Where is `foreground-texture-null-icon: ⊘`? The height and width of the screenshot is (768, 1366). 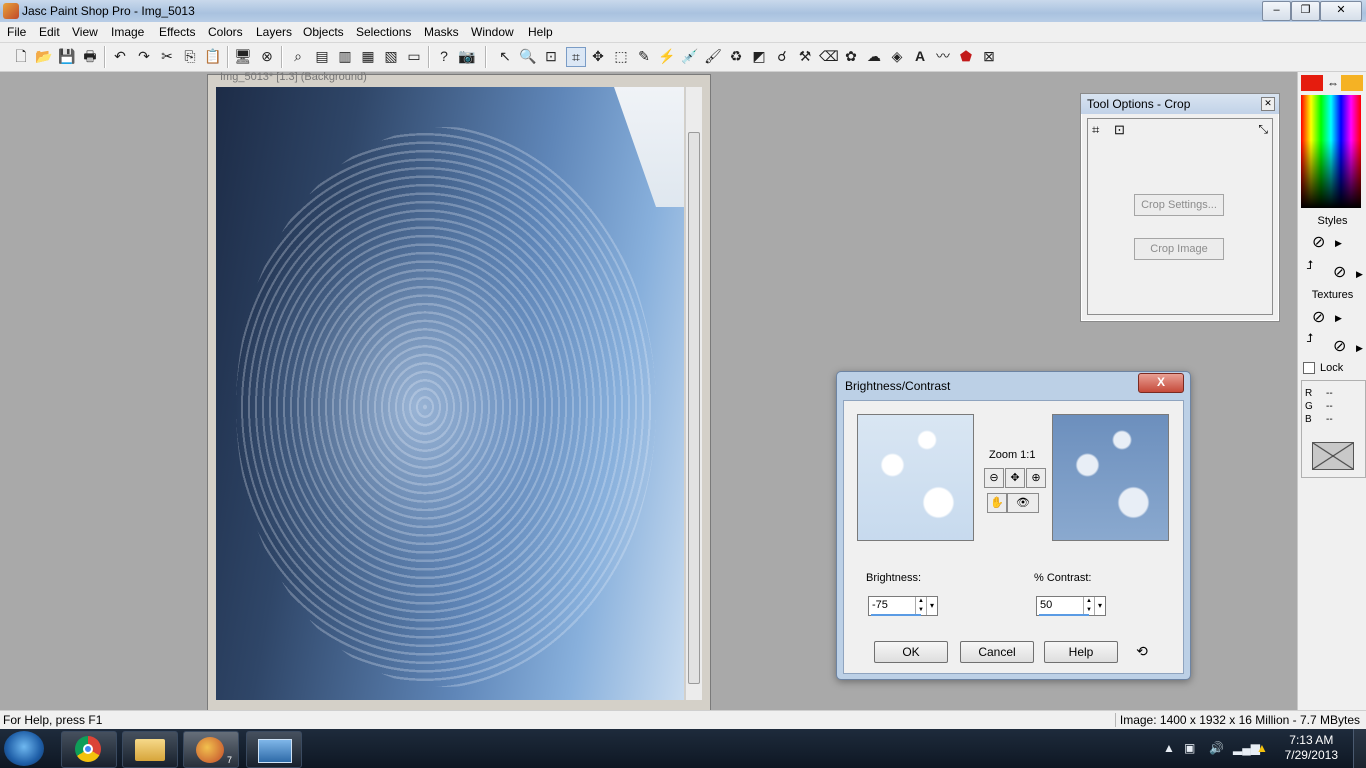
foreground-texture-null-icon: ⊘ is located at coordinates (1318, 317).